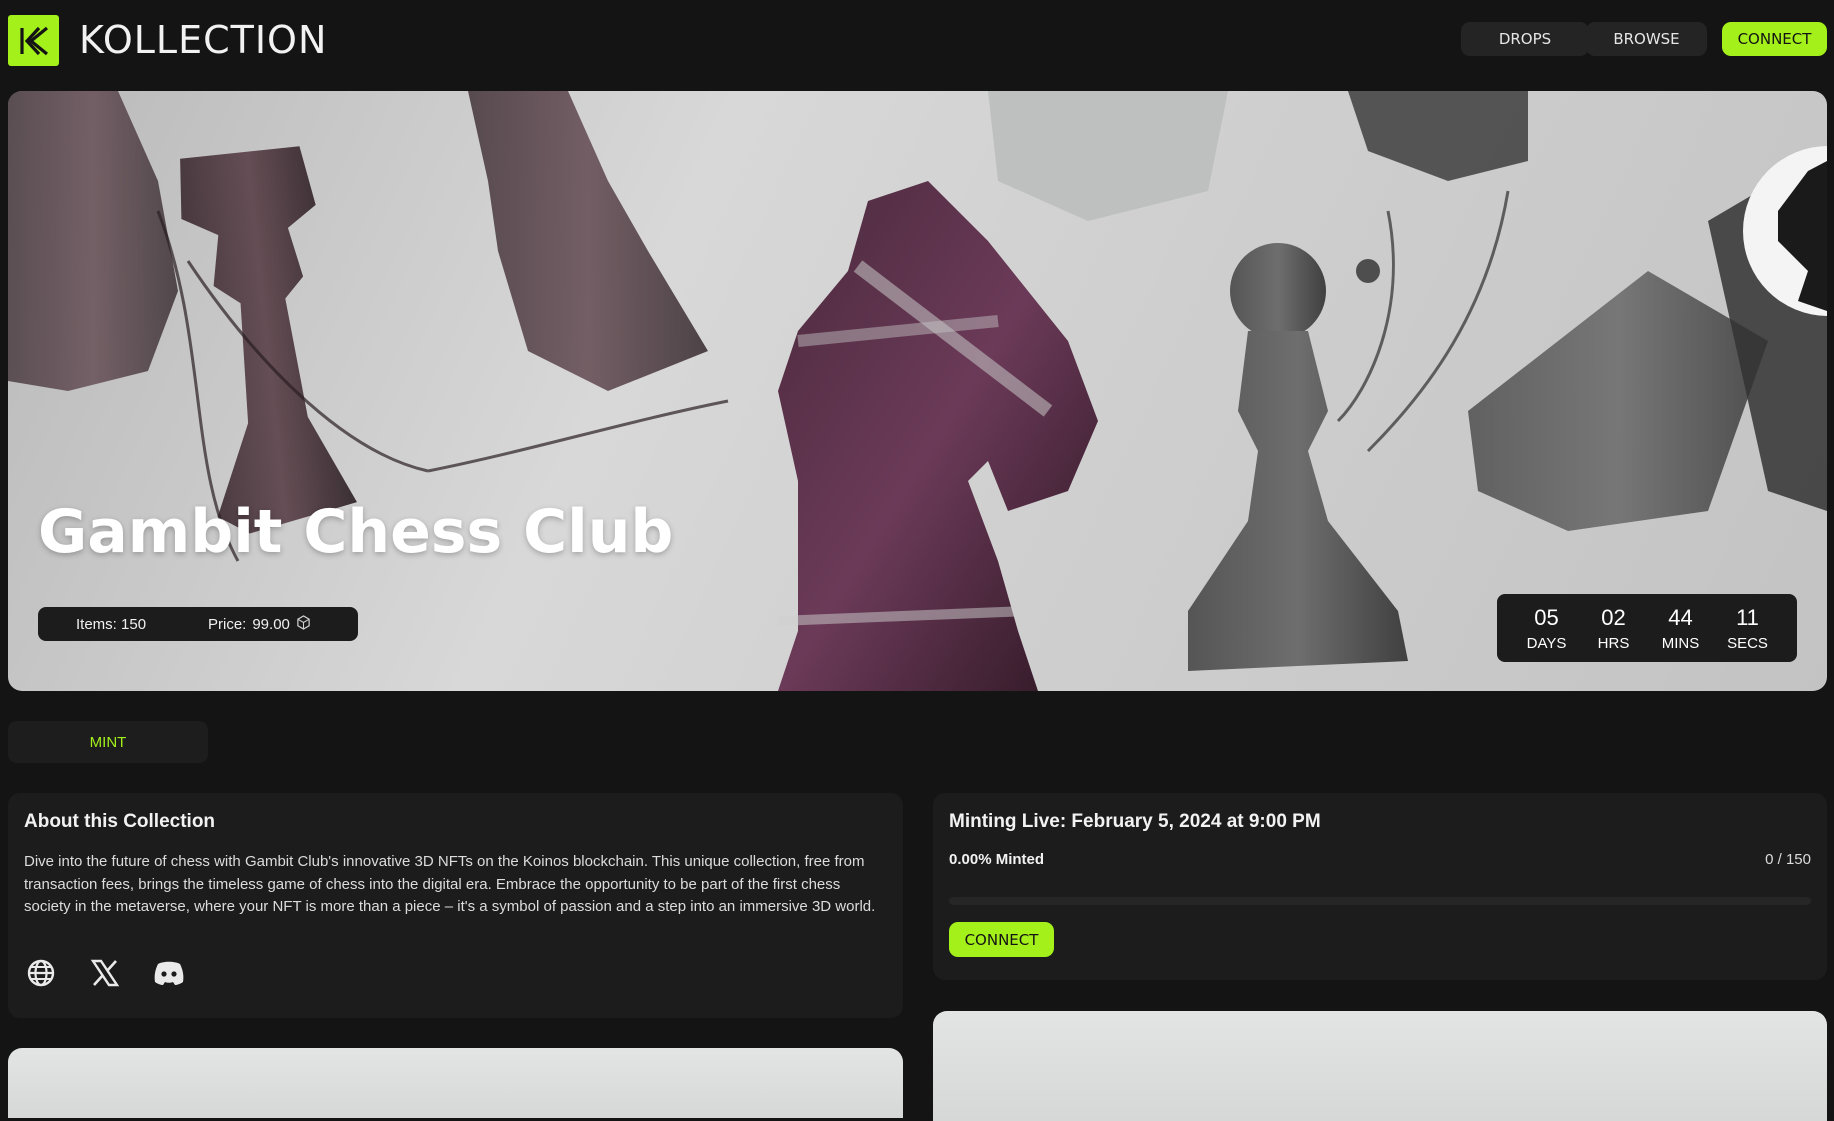 The height and width of the screenshot is (1121, 1834). I want to click on countdown-days: 05 DAYS, so click(1547, 628).